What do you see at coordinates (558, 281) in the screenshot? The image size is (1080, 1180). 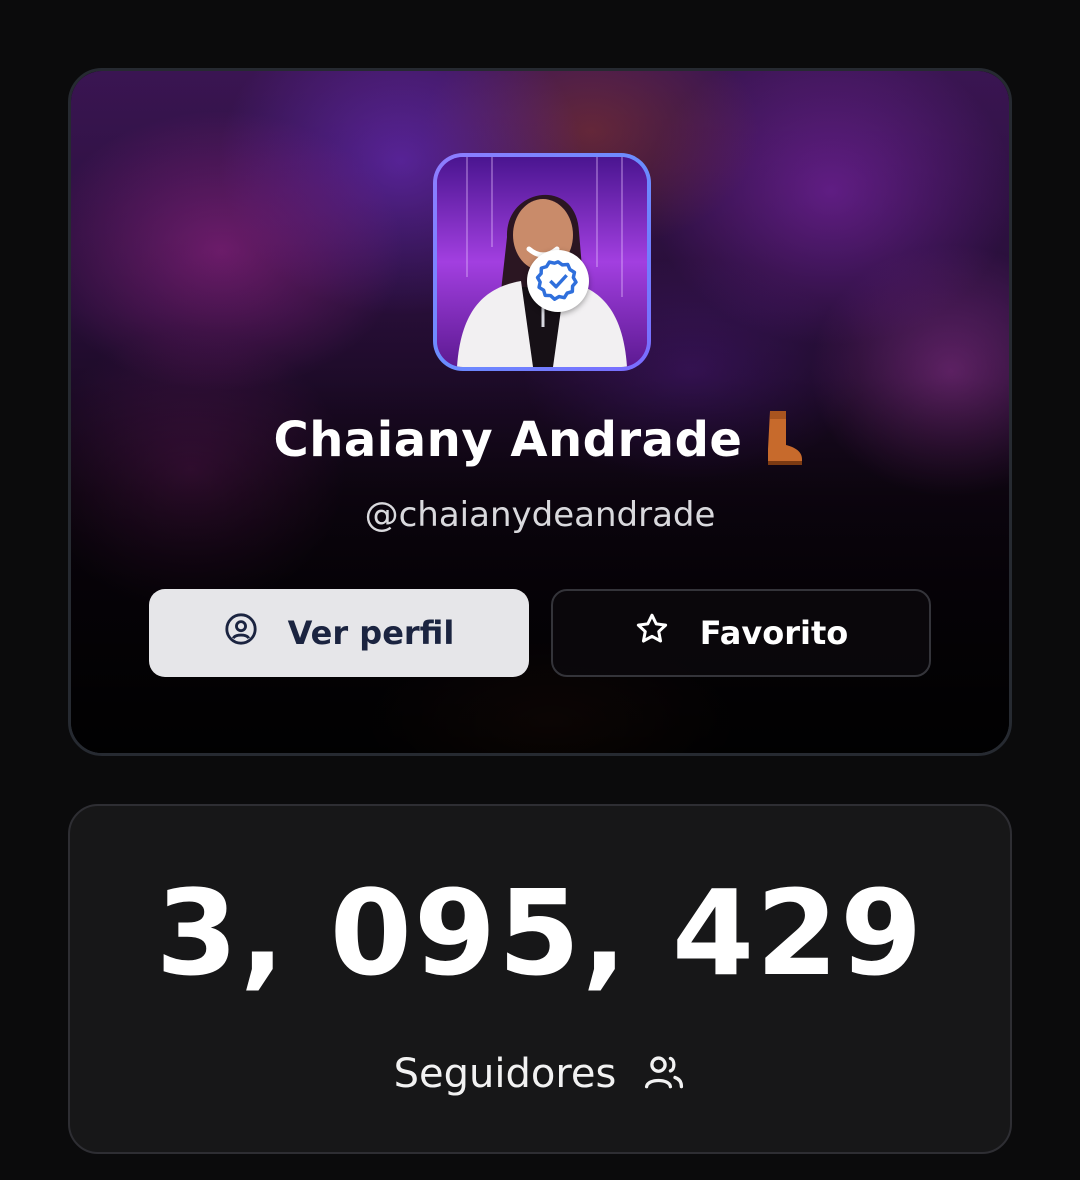 I see `verified-badge-icon` at bounding box center [558, 281].